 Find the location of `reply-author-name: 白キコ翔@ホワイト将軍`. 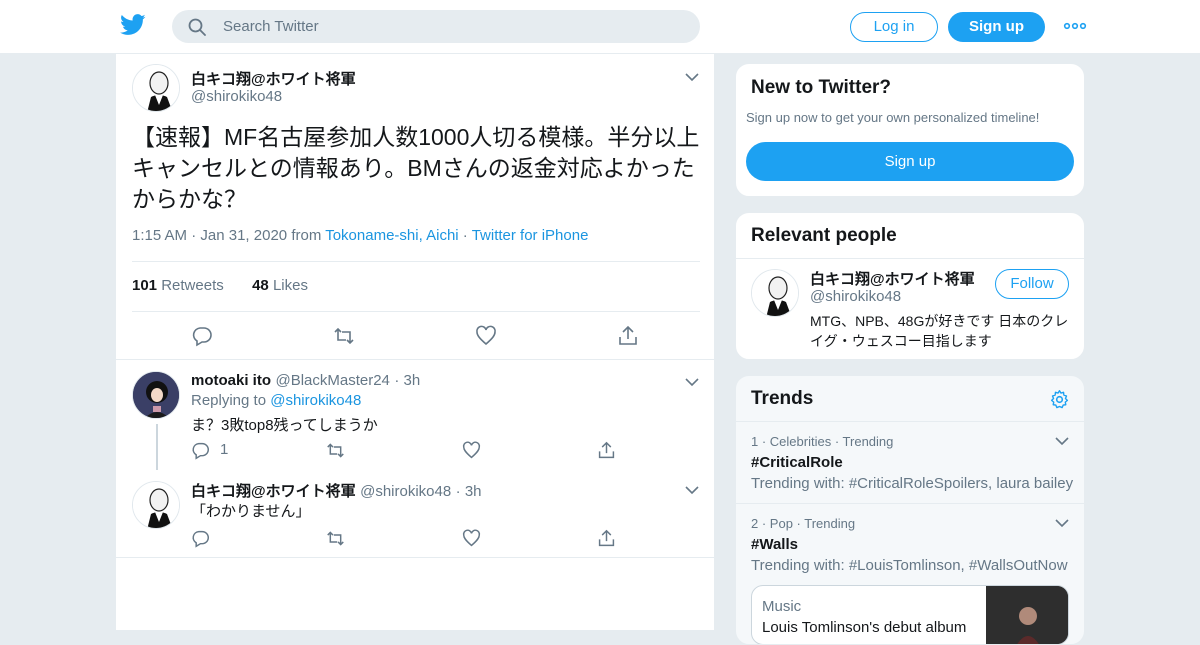

reply-author-name: 白キコ翔@ホワイト将軍 is located at coordinates (273, 491).